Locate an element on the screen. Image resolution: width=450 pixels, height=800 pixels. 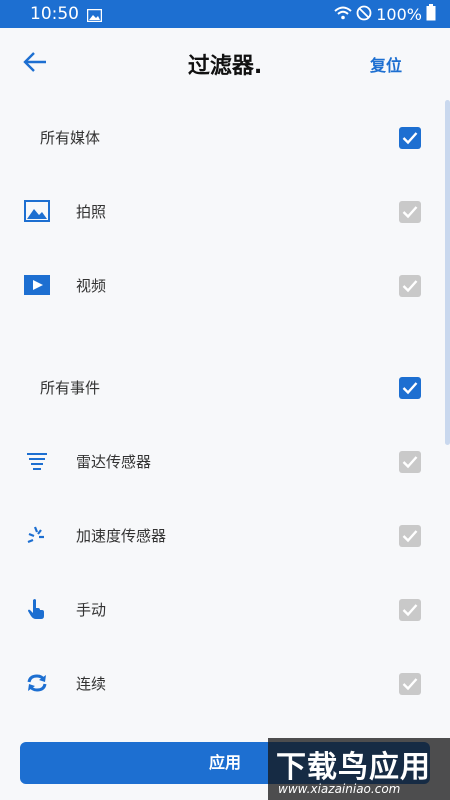
filter-item-manual: 手动 is located at coordinates (225, 610).